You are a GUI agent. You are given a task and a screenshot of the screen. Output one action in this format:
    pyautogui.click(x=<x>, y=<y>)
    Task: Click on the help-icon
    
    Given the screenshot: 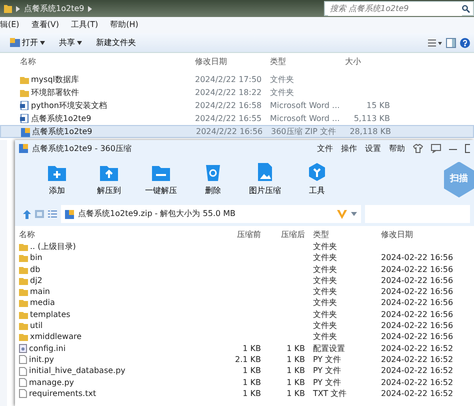 What is the action you would take?
    pyautogui.click(x=465, y=43)
    